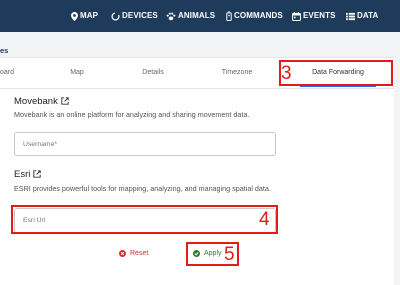 Image resolution: width=400 pixels, height=285 pixels. I want to click on annotation-number-3: 3, so click(286, 73).